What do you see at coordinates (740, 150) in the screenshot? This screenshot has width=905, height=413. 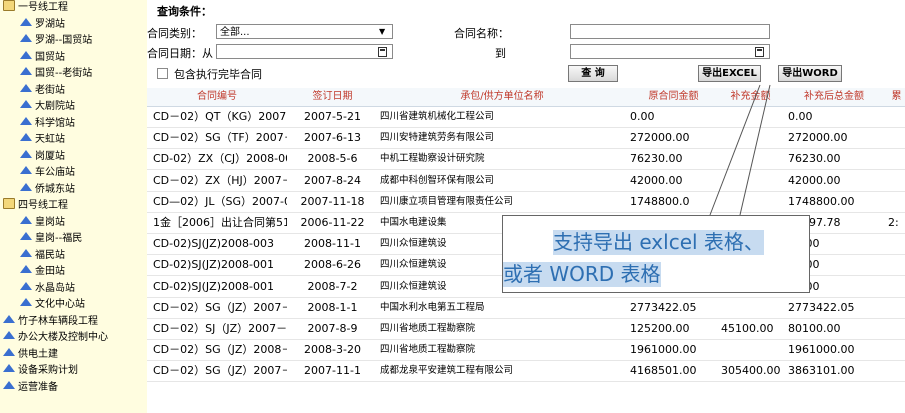 I see `callout-pointer` at bounding box center [740, 150].